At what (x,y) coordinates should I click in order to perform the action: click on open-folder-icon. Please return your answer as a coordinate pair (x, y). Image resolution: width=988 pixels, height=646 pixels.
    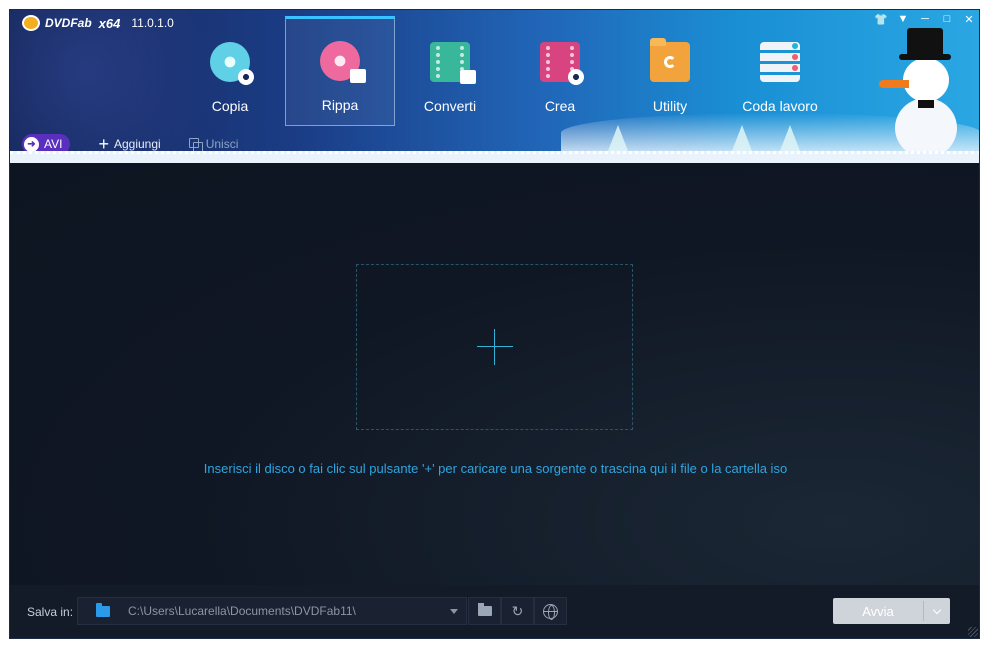
    Looking at the image, I should click on (484, 609).